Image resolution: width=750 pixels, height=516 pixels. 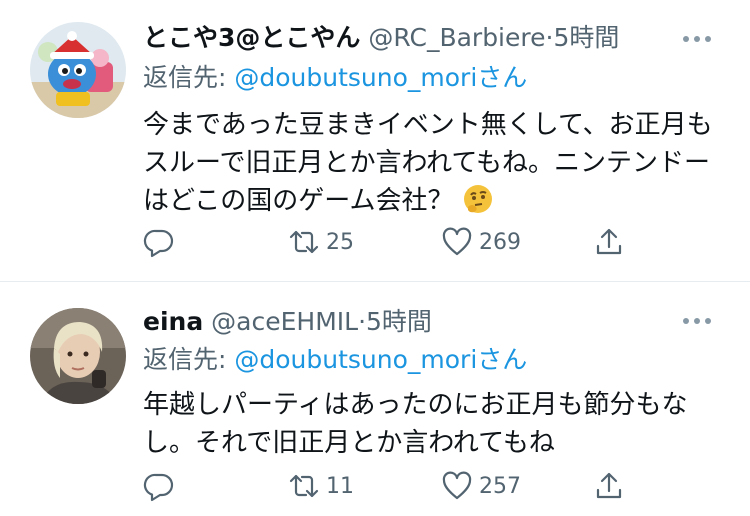 I want to click on tweet-text: 年越しパーティはあったのにお正月も節分もなし。それで旧正月とか言われてもね, so click(x=433, y=424).